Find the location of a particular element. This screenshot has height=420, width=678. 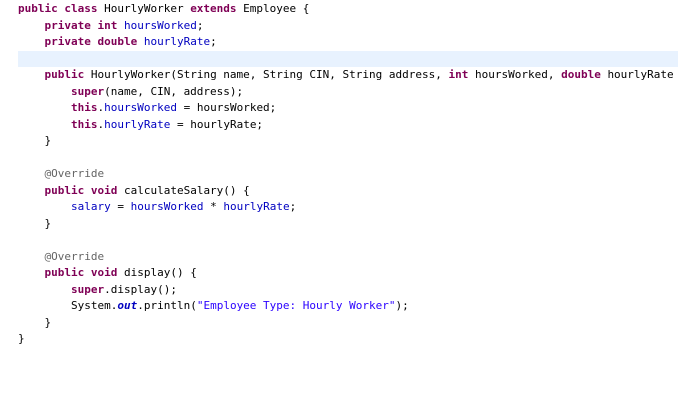

code-line: 10 this.hourlyRate = hourlyRate; is located at coordinates (348, 125).